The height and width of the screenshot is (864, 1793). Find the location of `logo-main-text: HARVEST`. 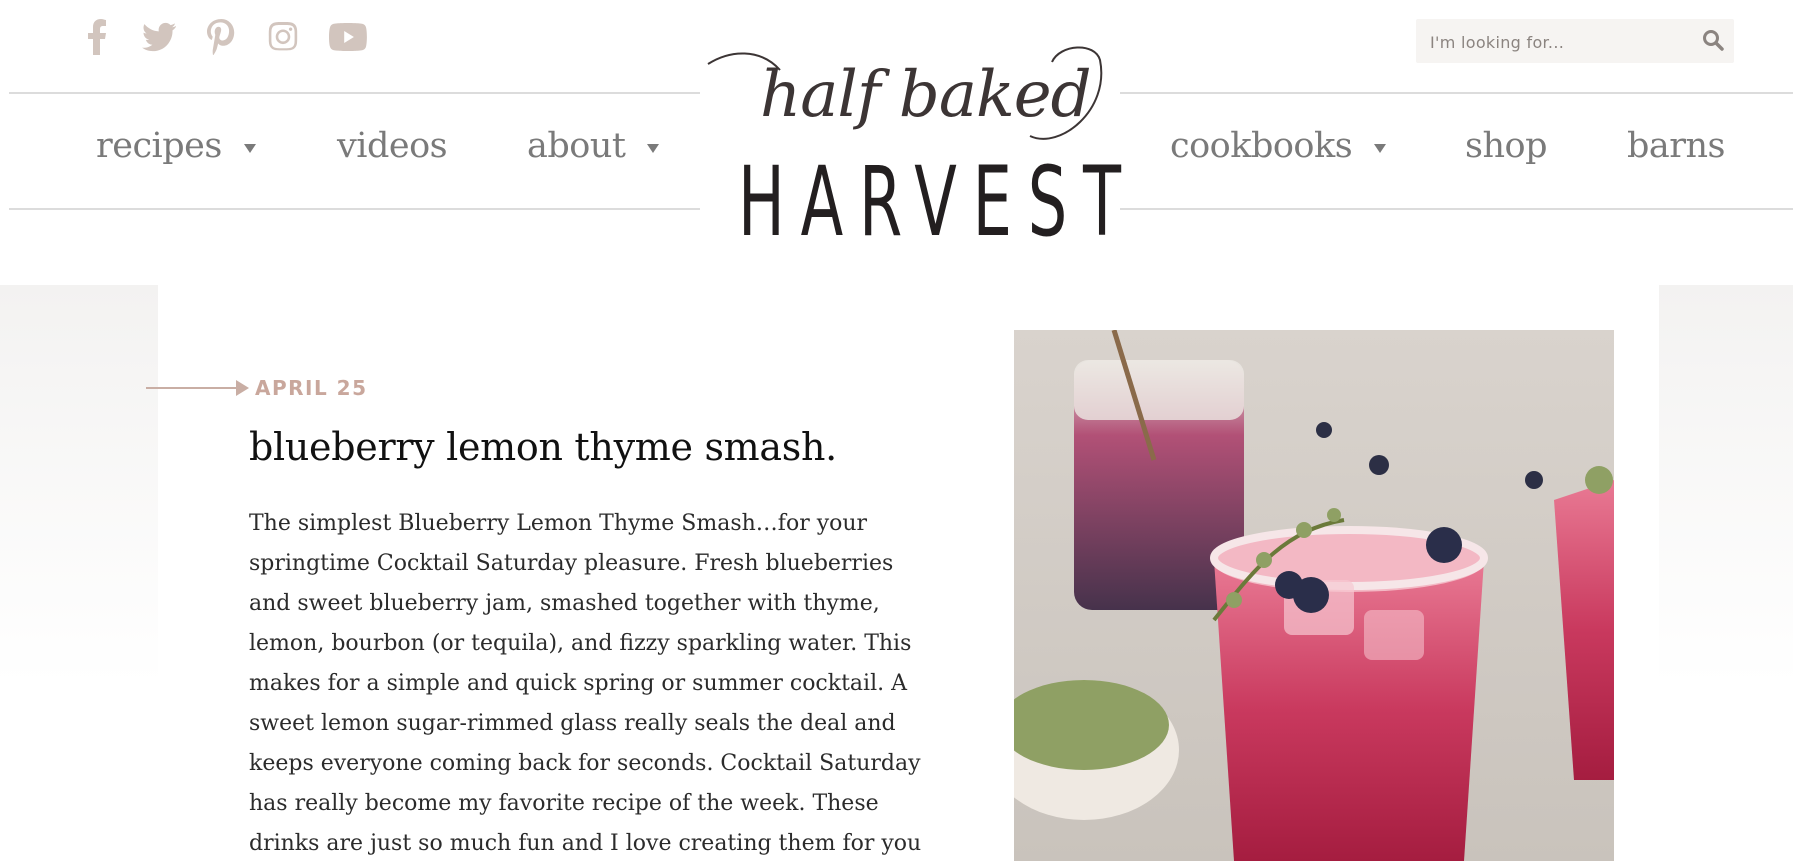

logo-main-text: HARVEST is located at coordinates (937, 202).